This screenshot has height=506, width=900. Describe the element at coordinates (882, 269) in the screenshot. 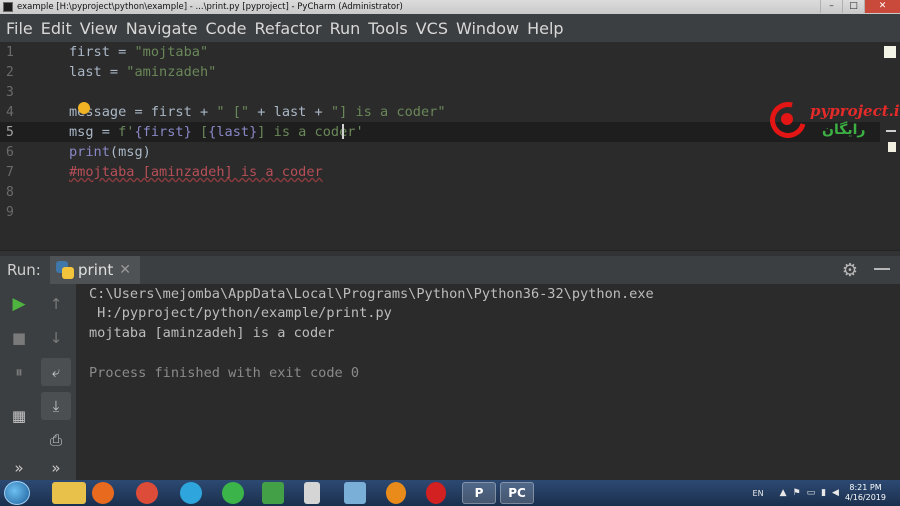

I see `hide-panel-icon` at that location.